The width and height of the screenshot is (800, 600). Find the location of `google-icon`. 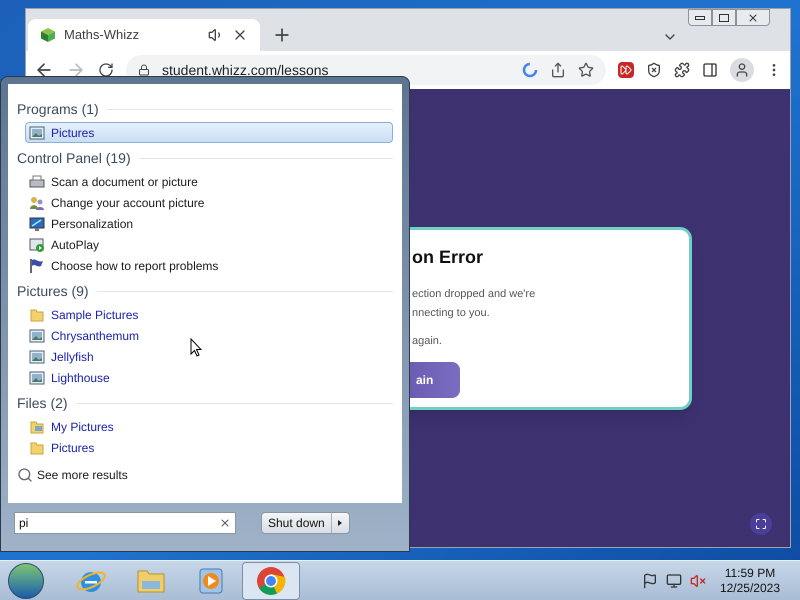

google-icon is located at coordinates (530, 70).